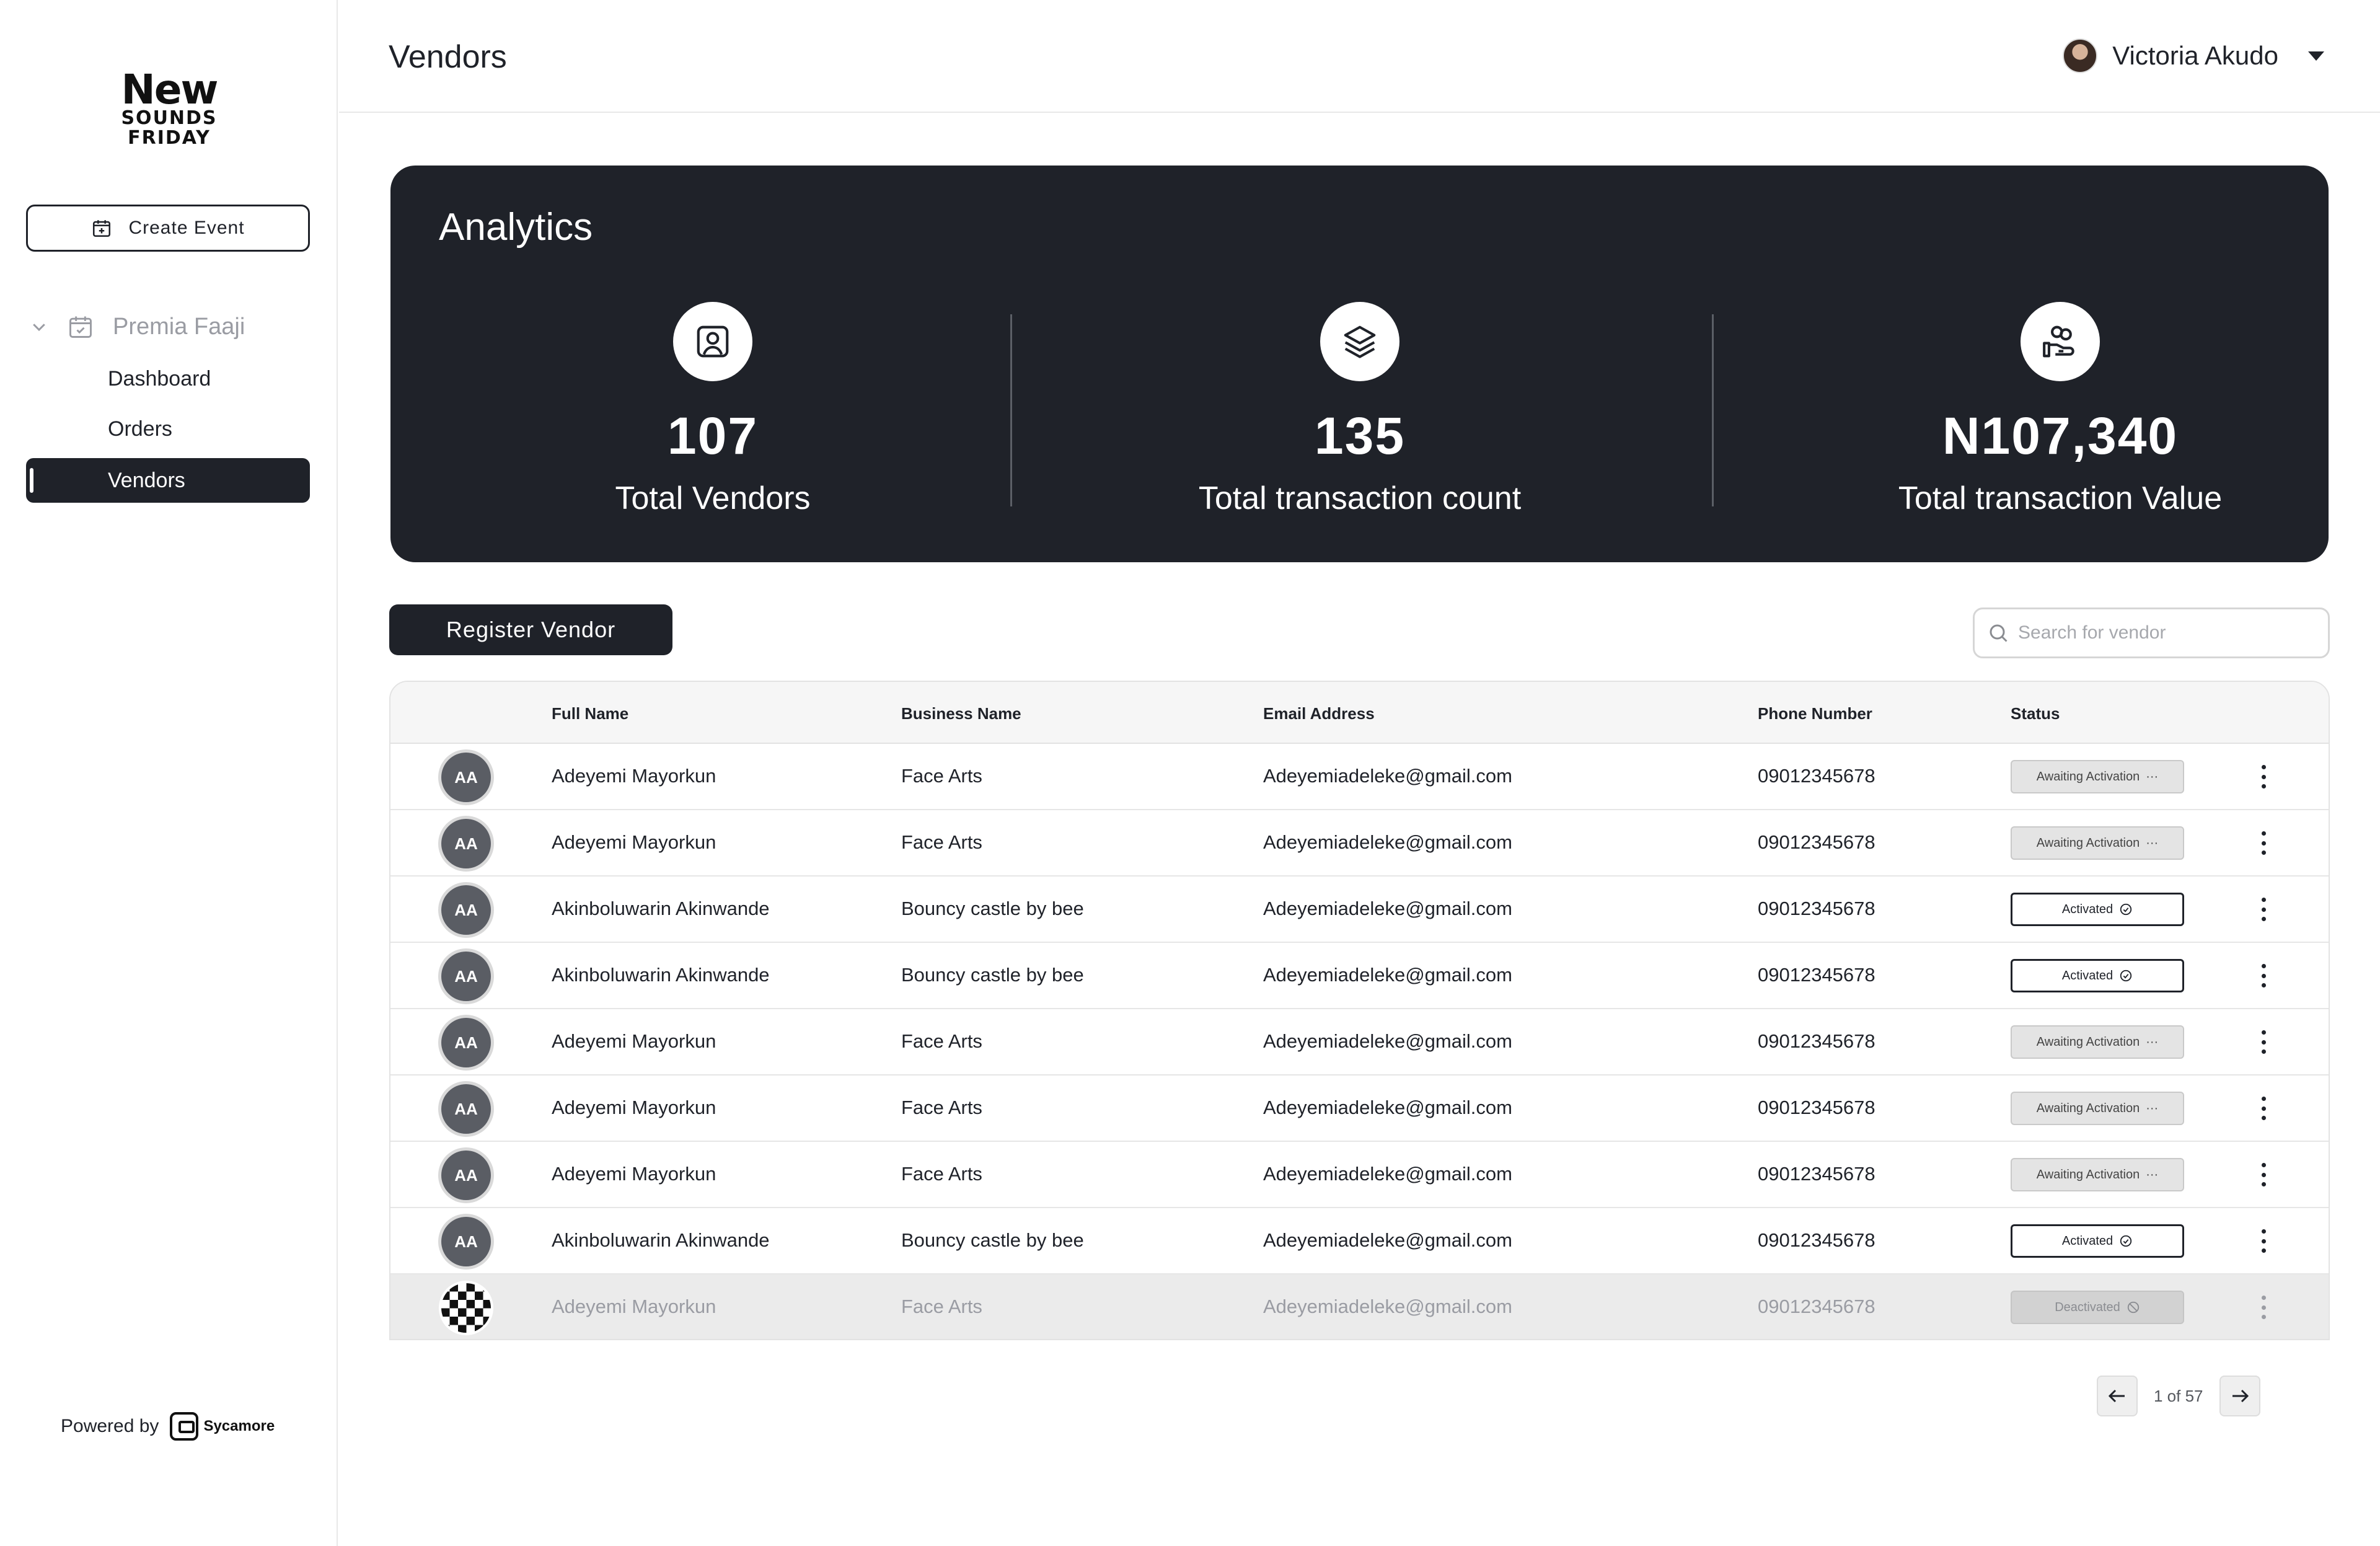  I want to click on status-badge: Deactivated, so click(2097, 1307).